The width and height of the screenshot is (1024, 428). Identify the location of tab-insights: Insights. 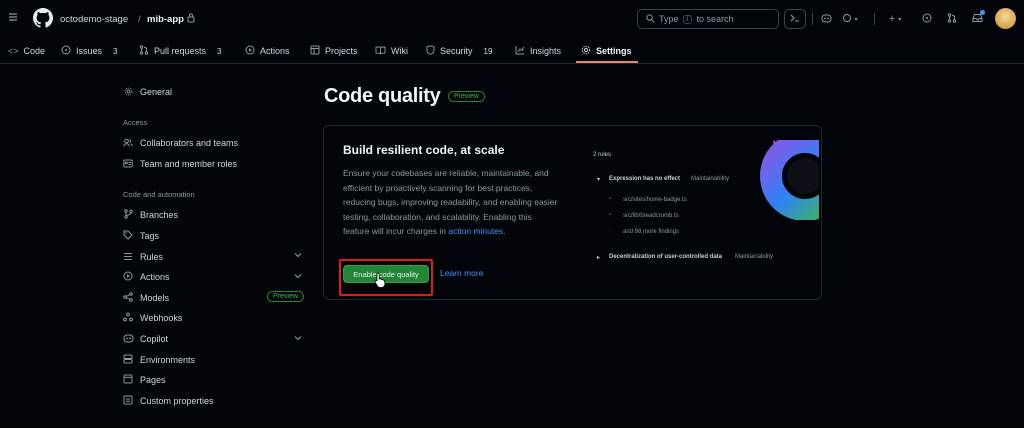
(538, 51).